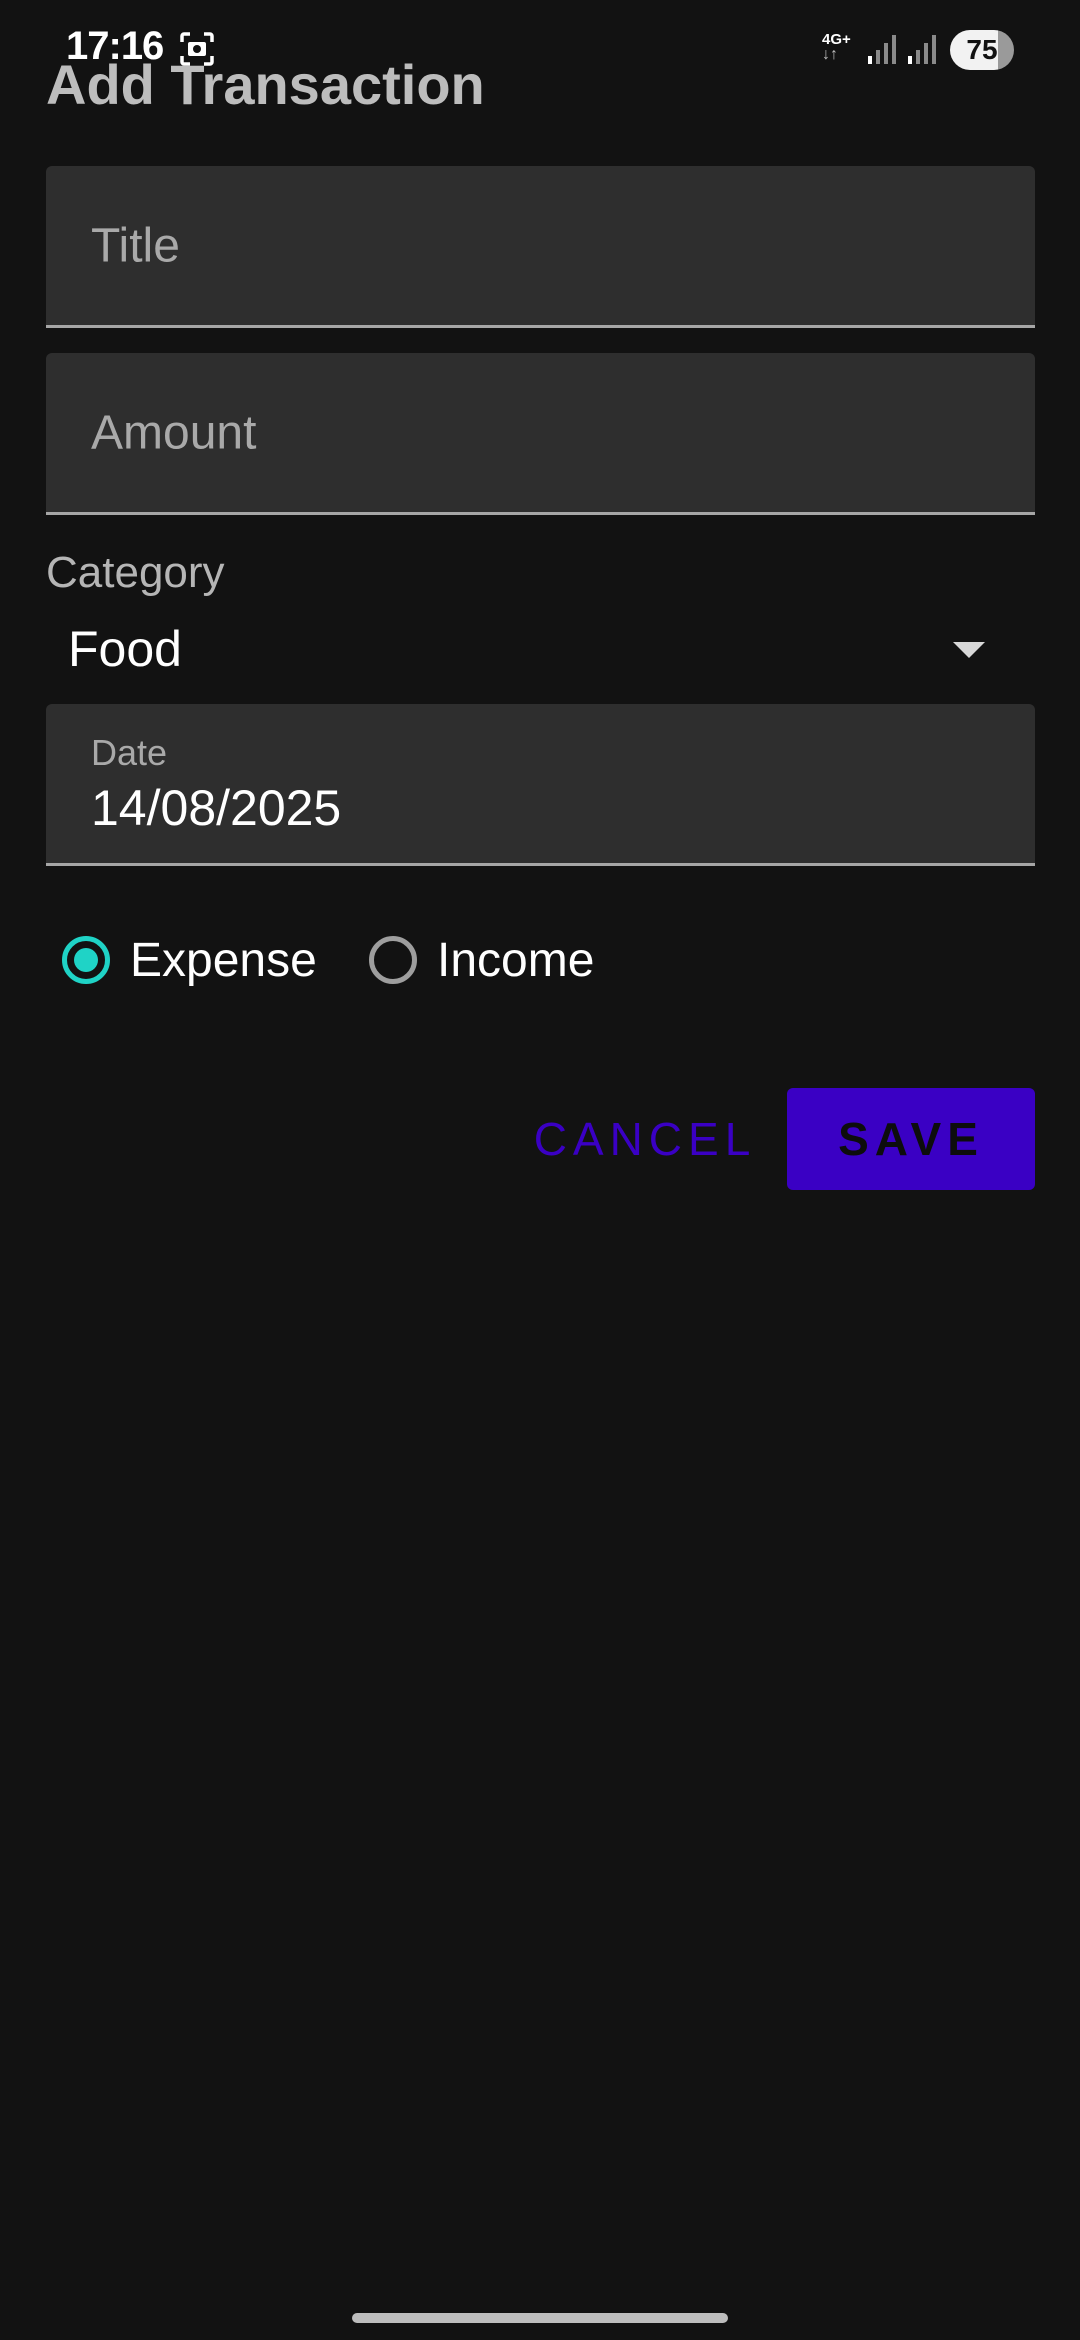 The width and height of the screenshot is (1080, 2340). I want to click on date-field-value: 14/08/2025, so click(216, 808).